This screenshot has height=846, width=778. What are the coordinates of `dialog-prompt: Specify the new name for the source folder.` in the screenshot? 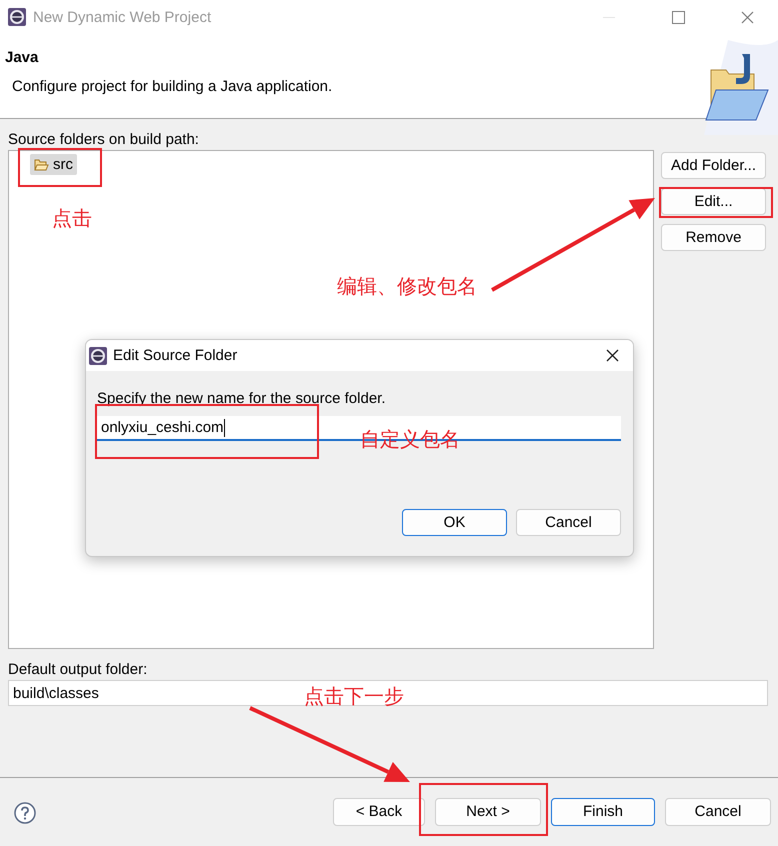 It's located at (241, 398).